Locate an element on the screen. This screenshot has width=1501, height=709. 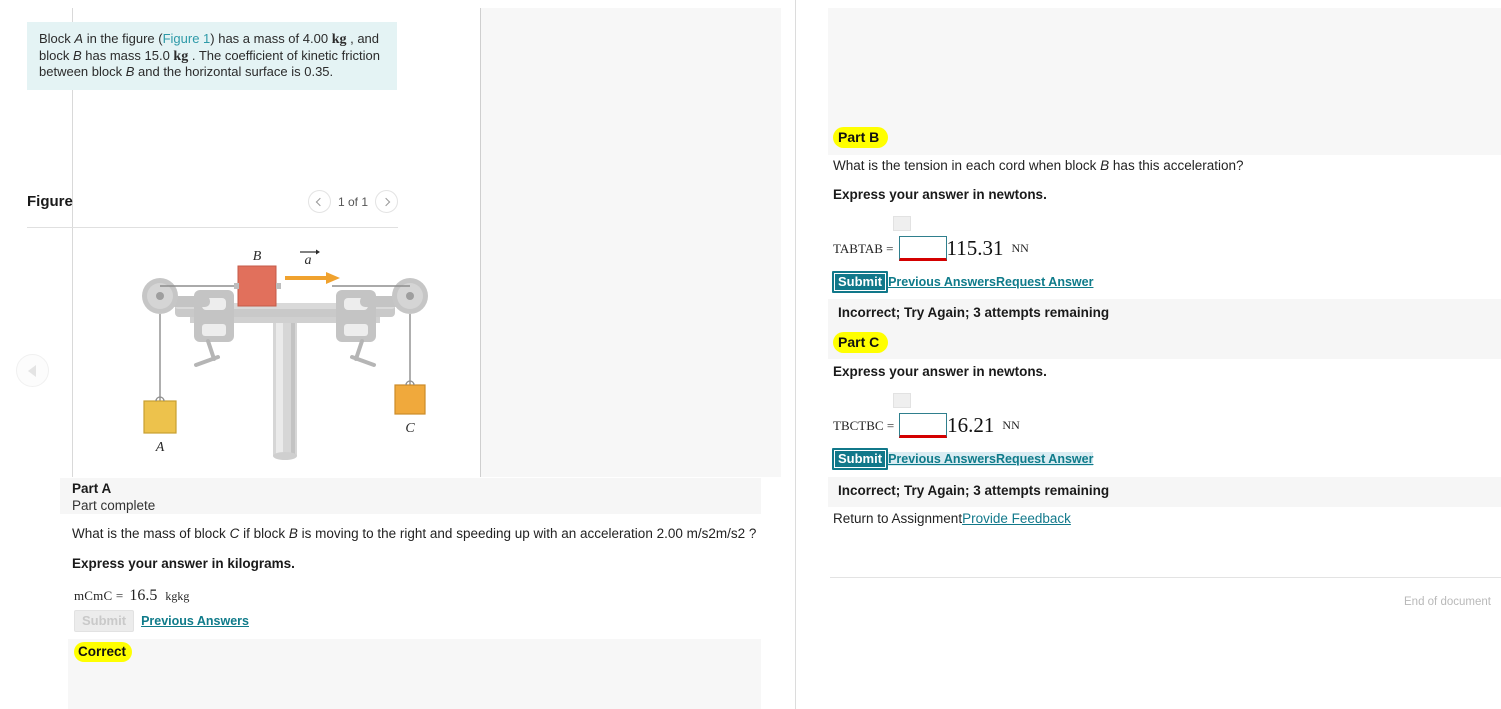
part-c-tool-chip is located at coordinates (902, 400).